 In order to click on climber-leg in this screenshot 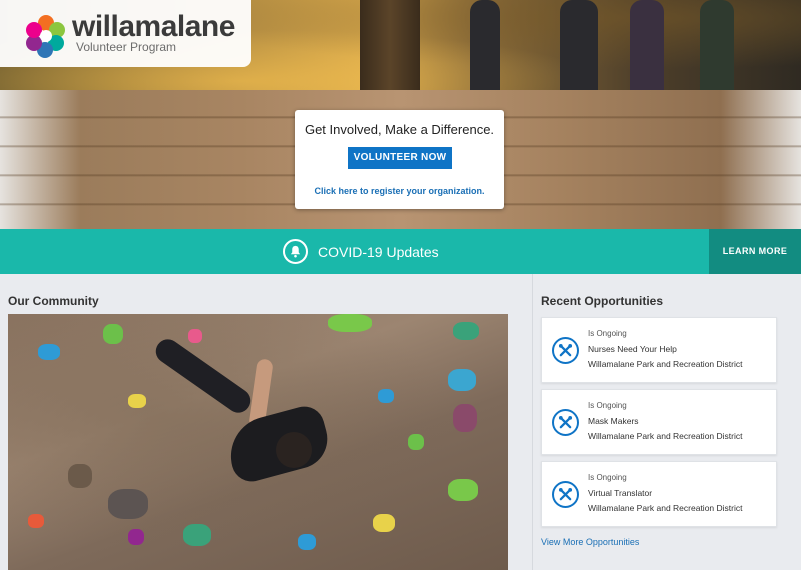, I will do `click(203, 376)`.